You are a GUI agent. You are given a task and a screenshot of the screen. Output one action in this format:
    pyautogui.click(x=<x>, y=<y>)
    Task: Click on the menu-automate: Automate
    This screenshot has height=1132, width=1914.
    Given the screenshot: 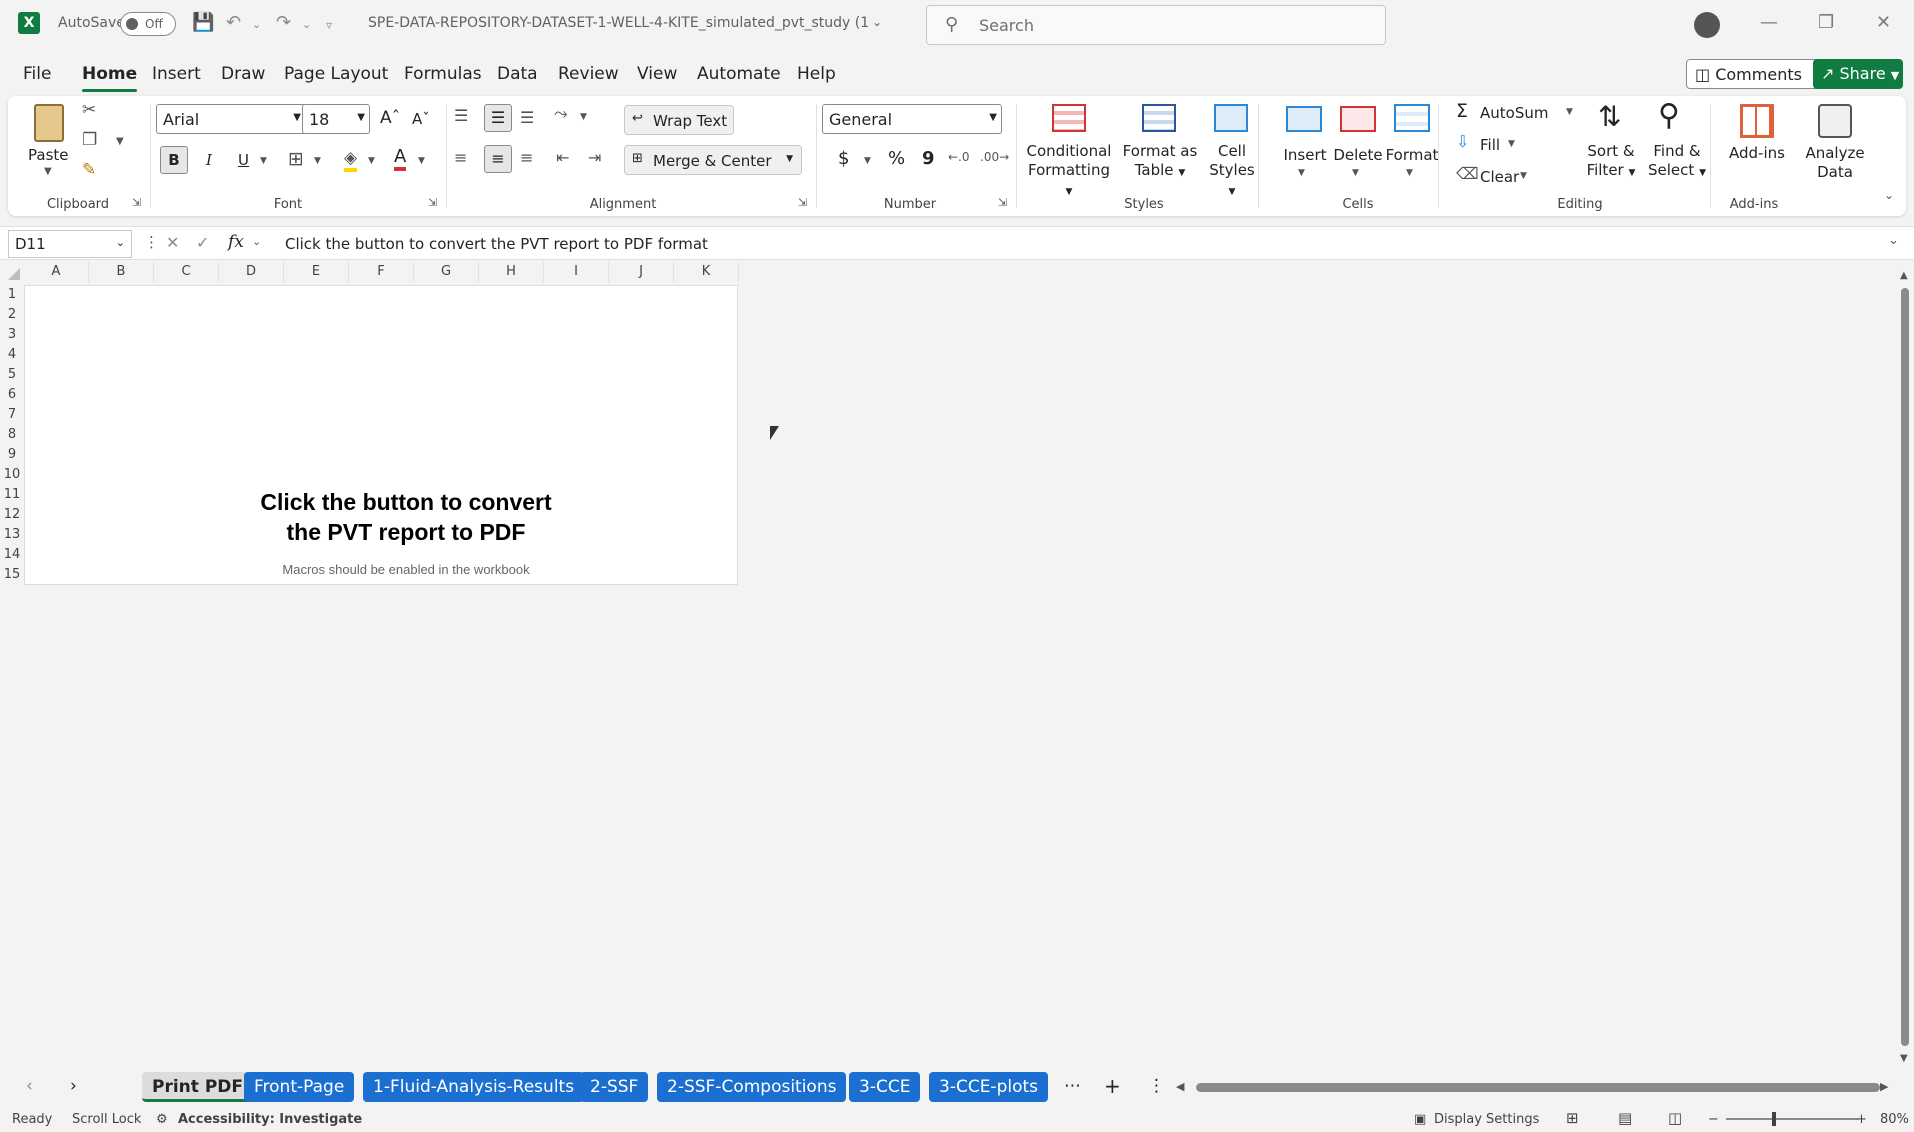 What is the action you would take?
    pyautogui.click(x=739, y=74)
    